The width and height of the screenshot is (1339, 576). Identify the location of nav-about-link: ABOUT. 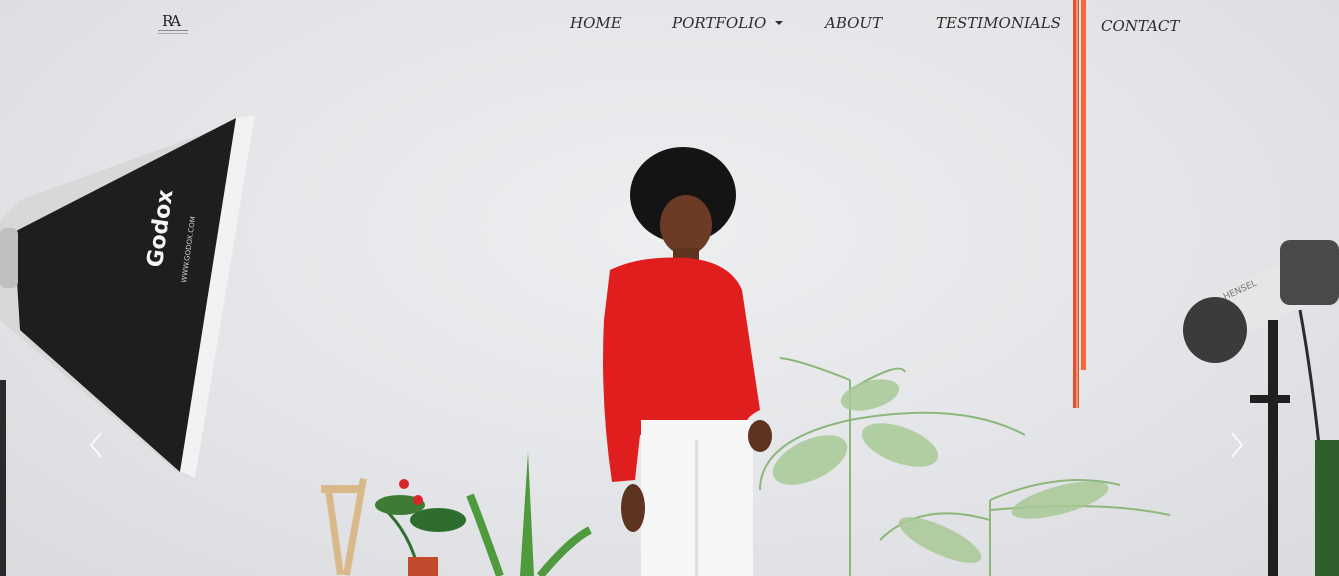
(853, 23).